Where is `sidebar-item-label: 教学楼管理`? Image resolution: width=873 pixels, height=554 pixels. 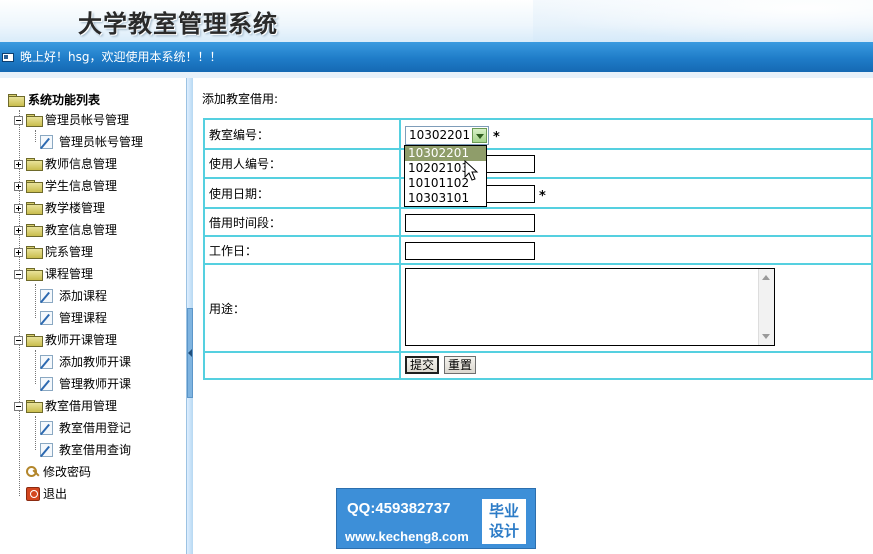
sidebar-item-label: 教学楼管理 is located at coordinates (75, 208).